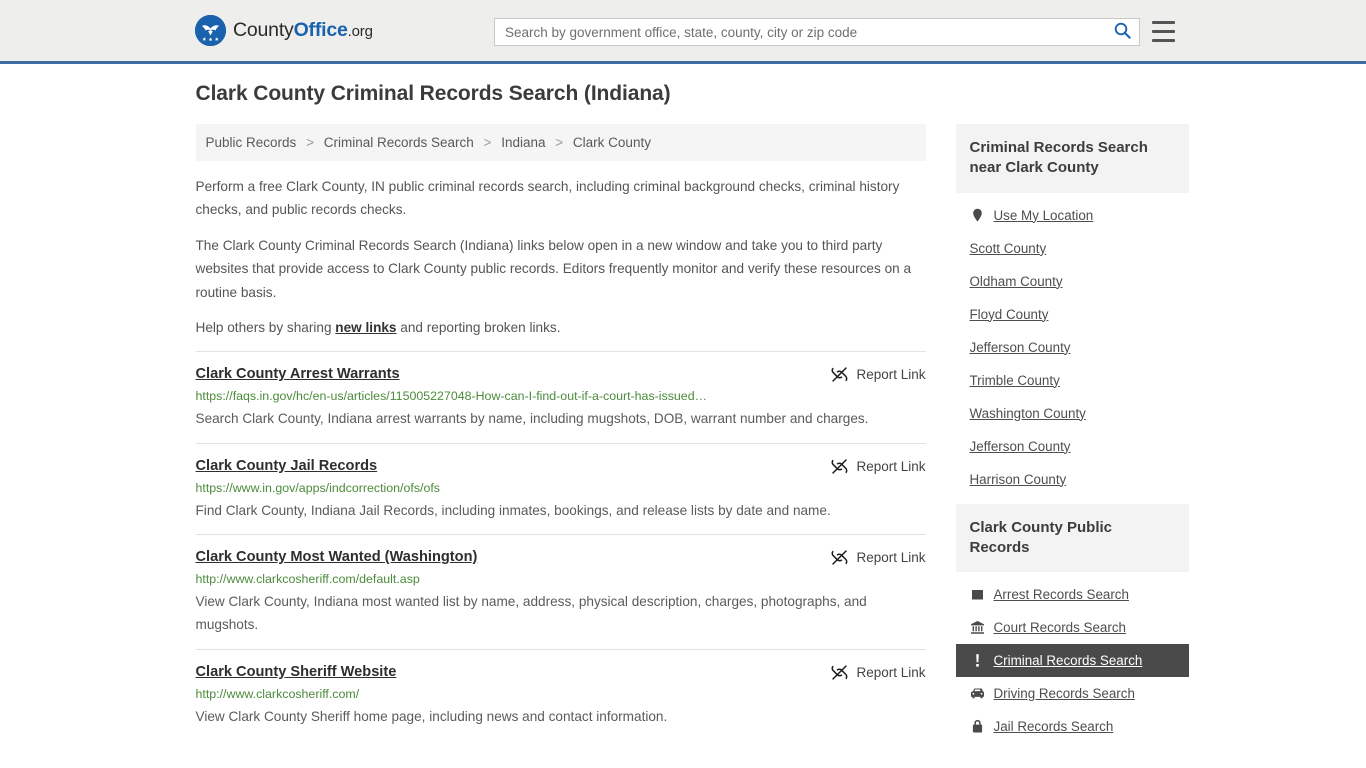 The height and width of the screenshot is (768, 1366). Describe the element at coordinates (977, 660) in the screenshot. I see `exclamation-icon` at that location.